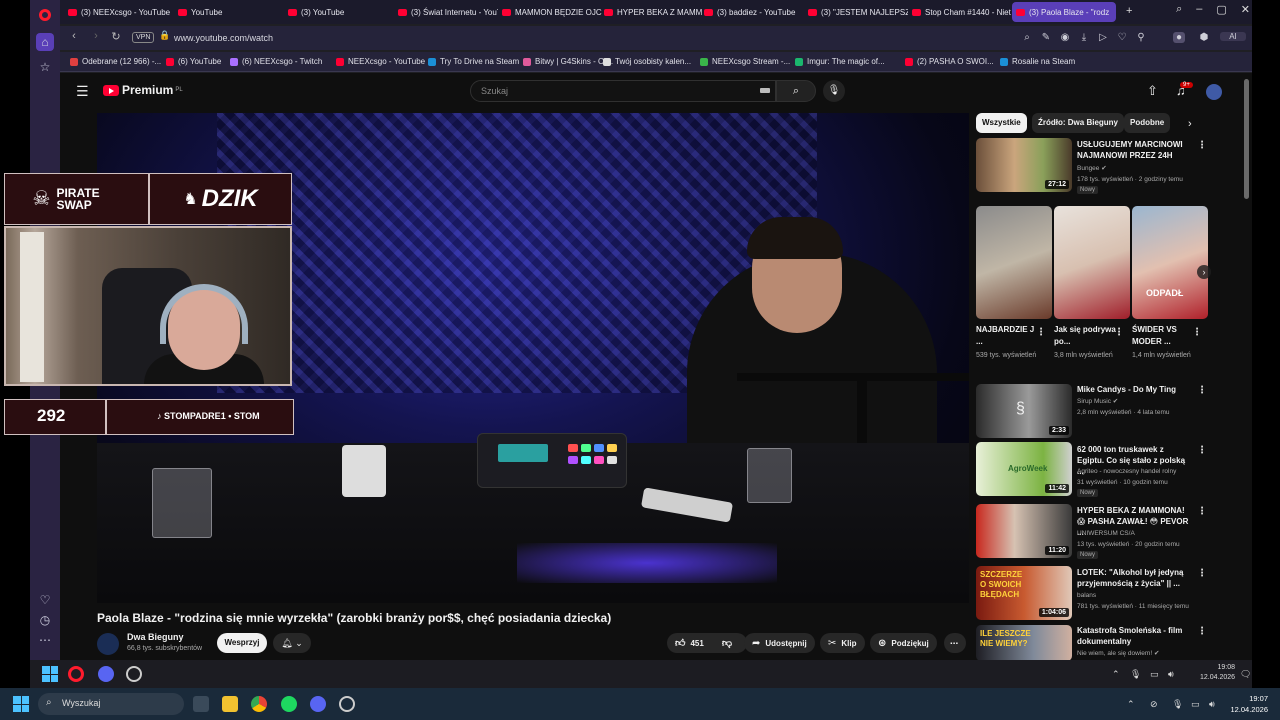 This screenshot has width=1280, height=720. I want to click on task-view-icon, so click(201, 704).